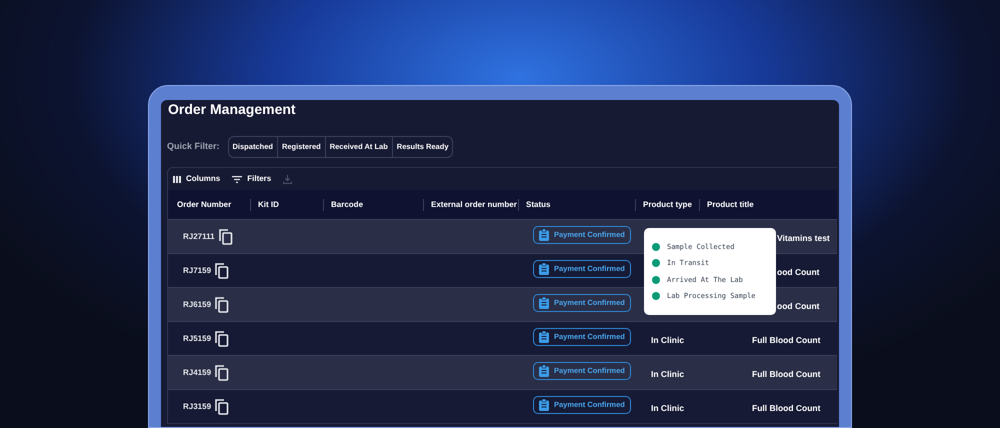 Image resolution: width=1000 pixels, height=428 pixels. Describe the element at coordinates (197, 406) in the screenshot. I see `order-number: RJ3159` at that location.